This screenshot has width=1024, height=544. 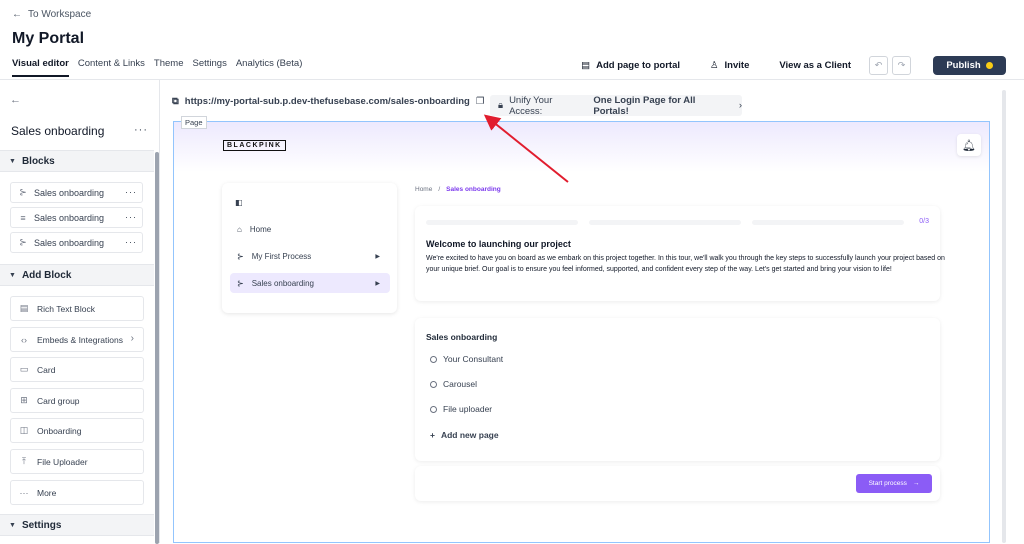 I want to click on card-icon: ▭, so click(x=24, y=369).